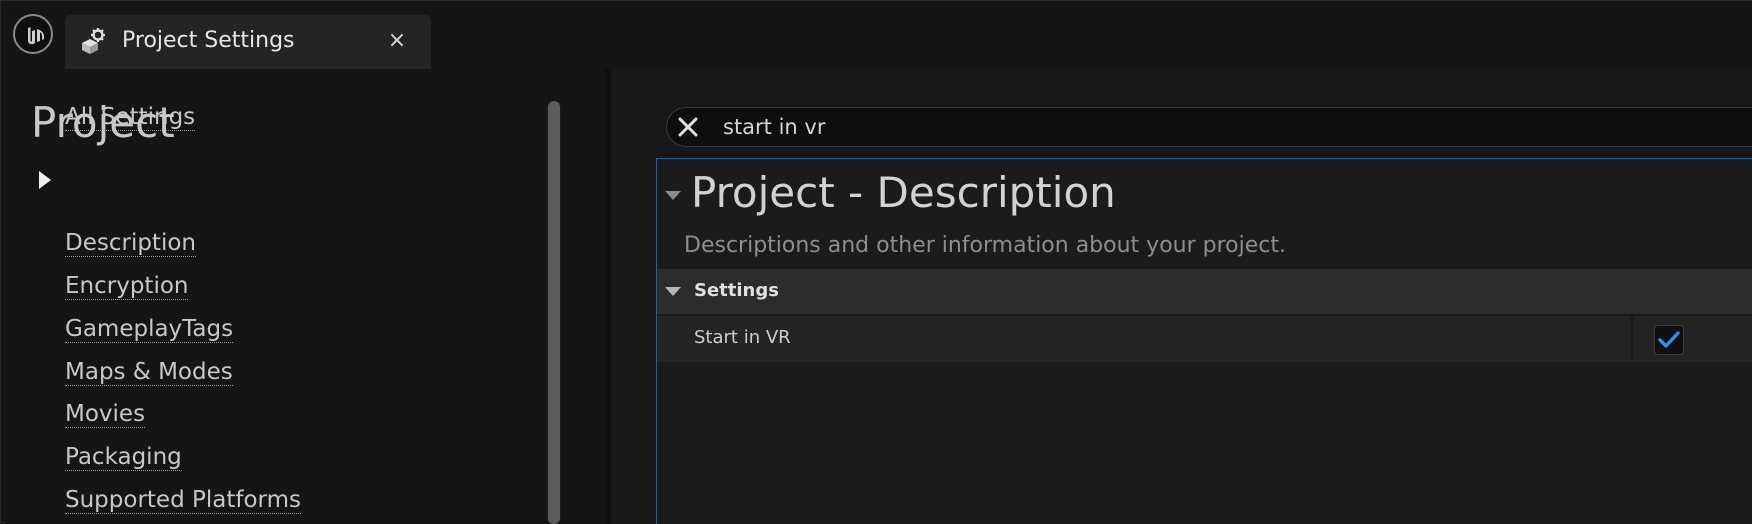 This screenshot has width=1752, height=524. Describe the element at coordinates (45, 180) in the screenshot. I see `selected-arrow-icon` at that location.